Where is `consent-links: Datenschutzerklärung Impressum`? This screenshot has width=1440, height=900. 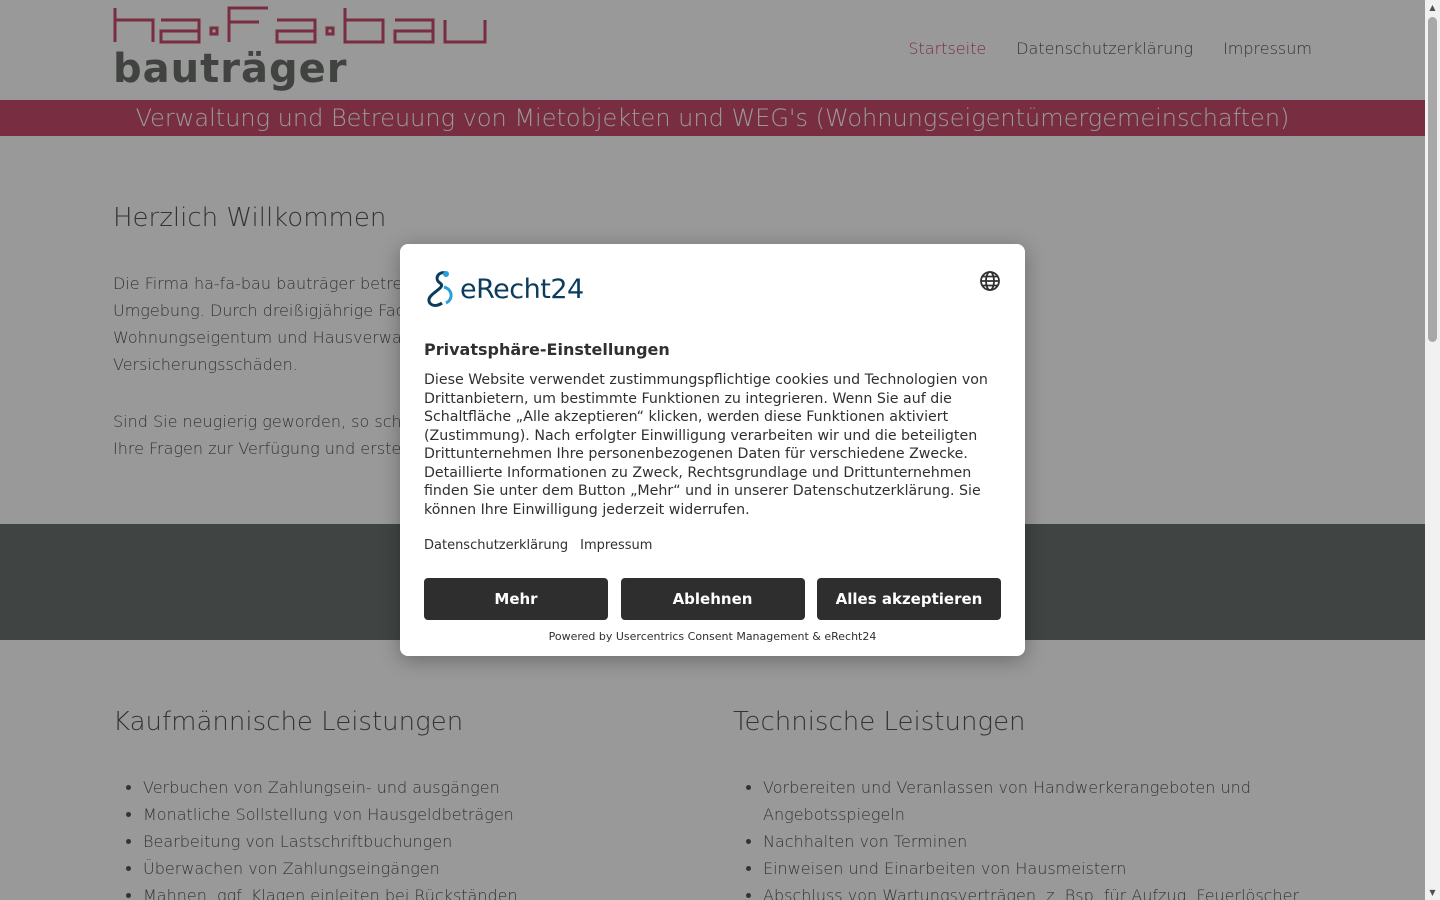 consent-links: Datenschutzerklärung Impressum is located at coordinates (538, 545).